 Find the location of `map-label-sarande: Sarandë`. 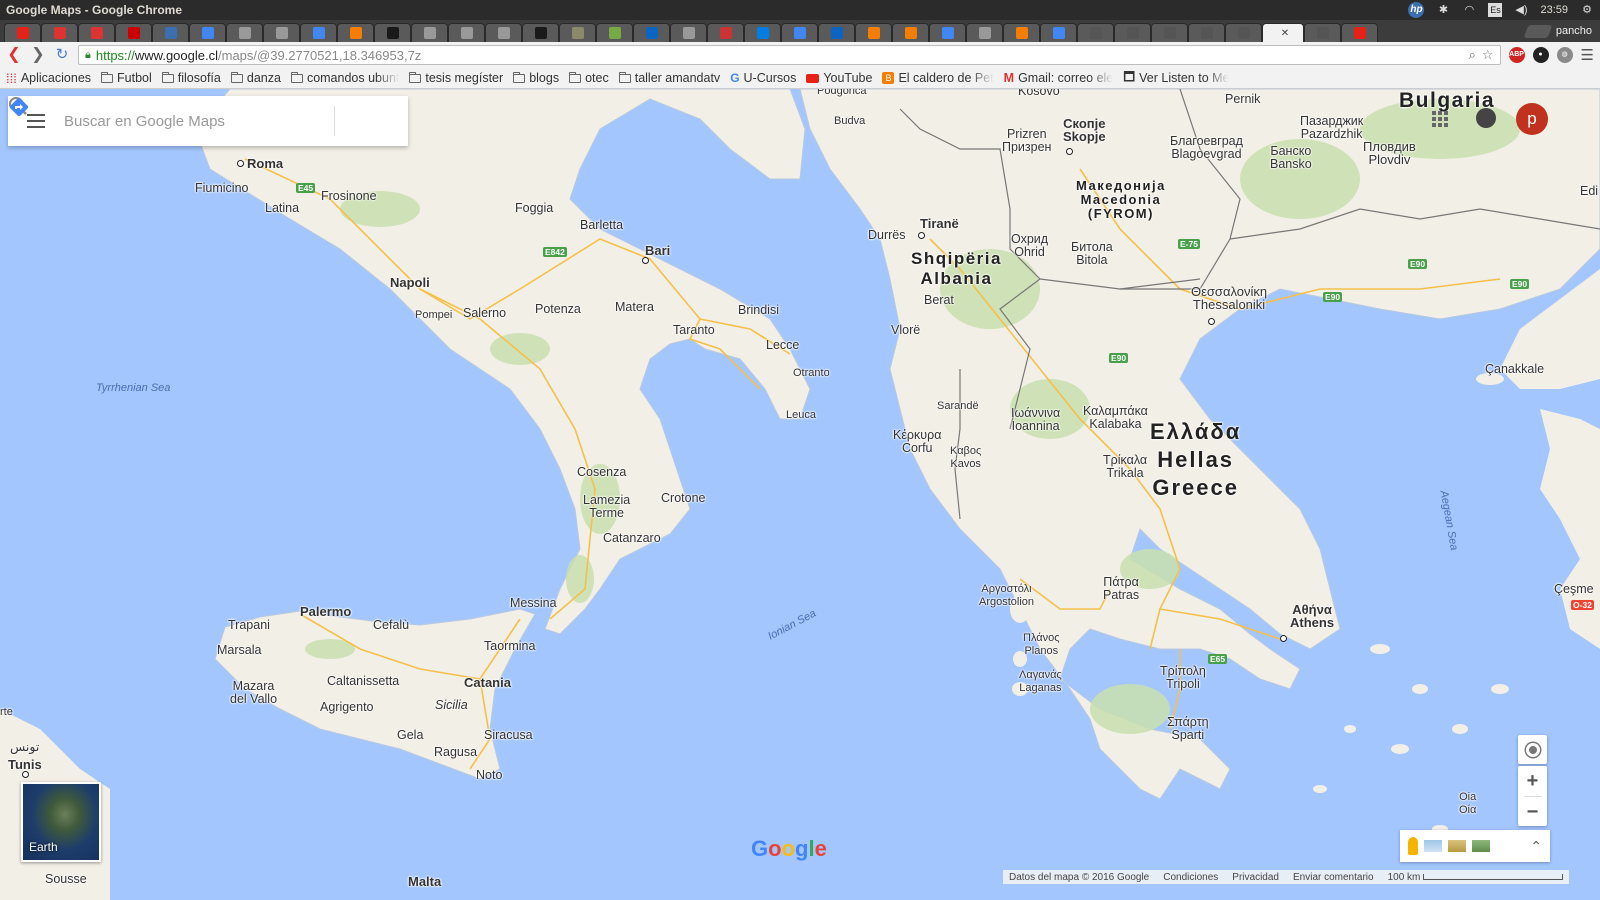

map-label-sarande: Sarandë is located at coordinates (958, 406).